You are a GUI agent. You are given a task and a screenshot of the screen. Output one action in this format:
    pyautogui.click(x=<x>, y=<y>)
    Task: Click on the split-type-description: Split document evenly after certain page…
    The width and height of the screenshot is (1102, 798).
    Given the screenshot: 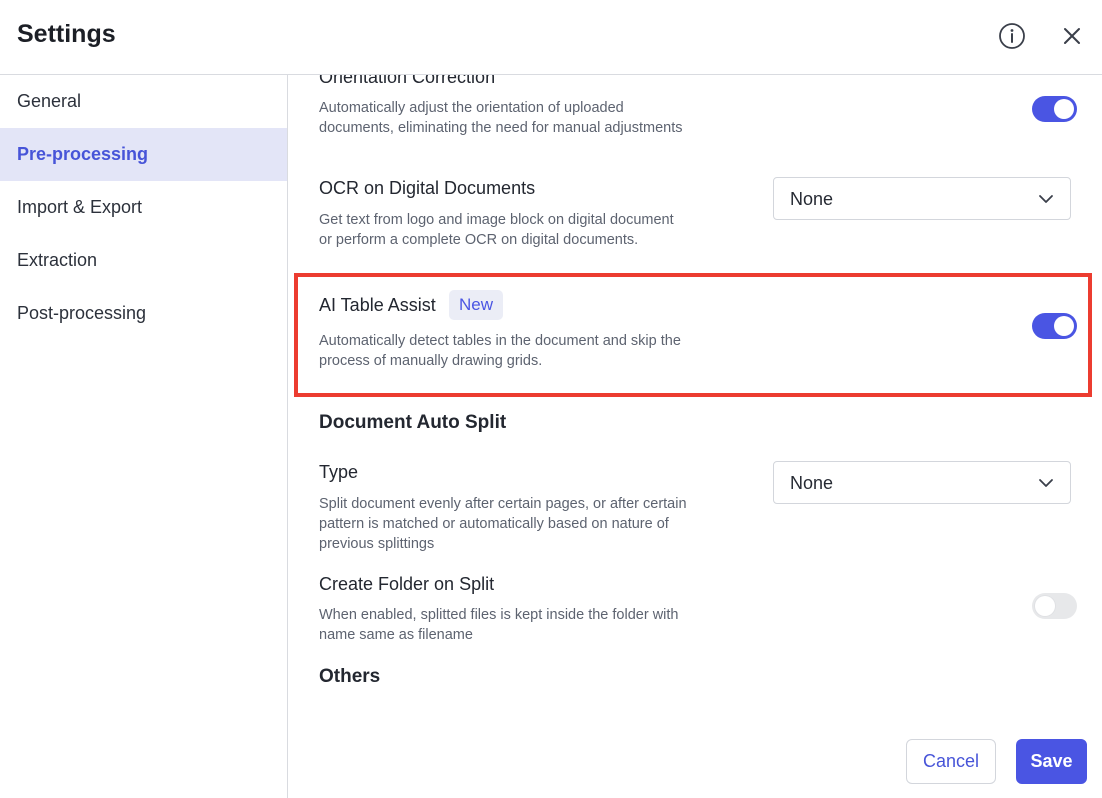 What is the action you would take?
    pyautogui.click(x=503, y=524)
    